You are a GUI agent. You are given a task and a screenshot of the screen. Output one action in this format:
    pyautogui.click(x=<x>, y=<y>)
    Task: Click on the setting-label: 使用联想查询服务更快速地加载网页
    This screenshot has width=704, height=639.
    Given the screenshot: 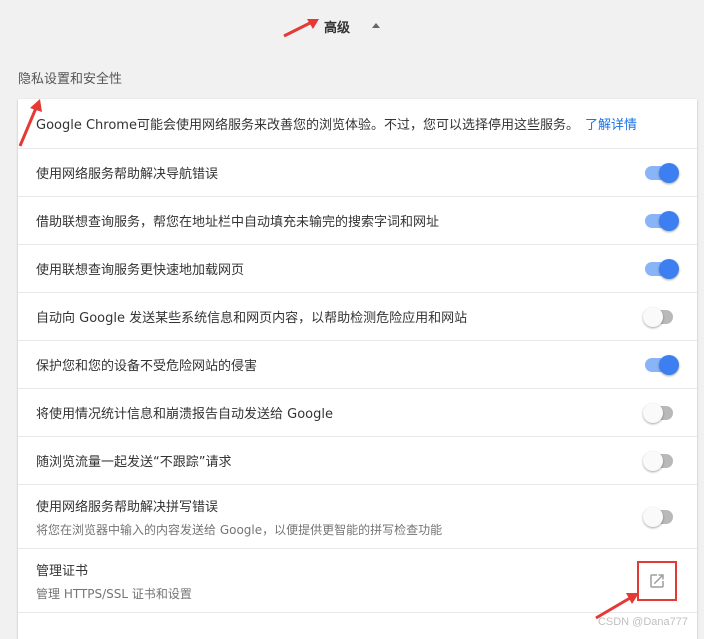 What is the action you would take?
    pyautogui.click(x=140, y=270)
    